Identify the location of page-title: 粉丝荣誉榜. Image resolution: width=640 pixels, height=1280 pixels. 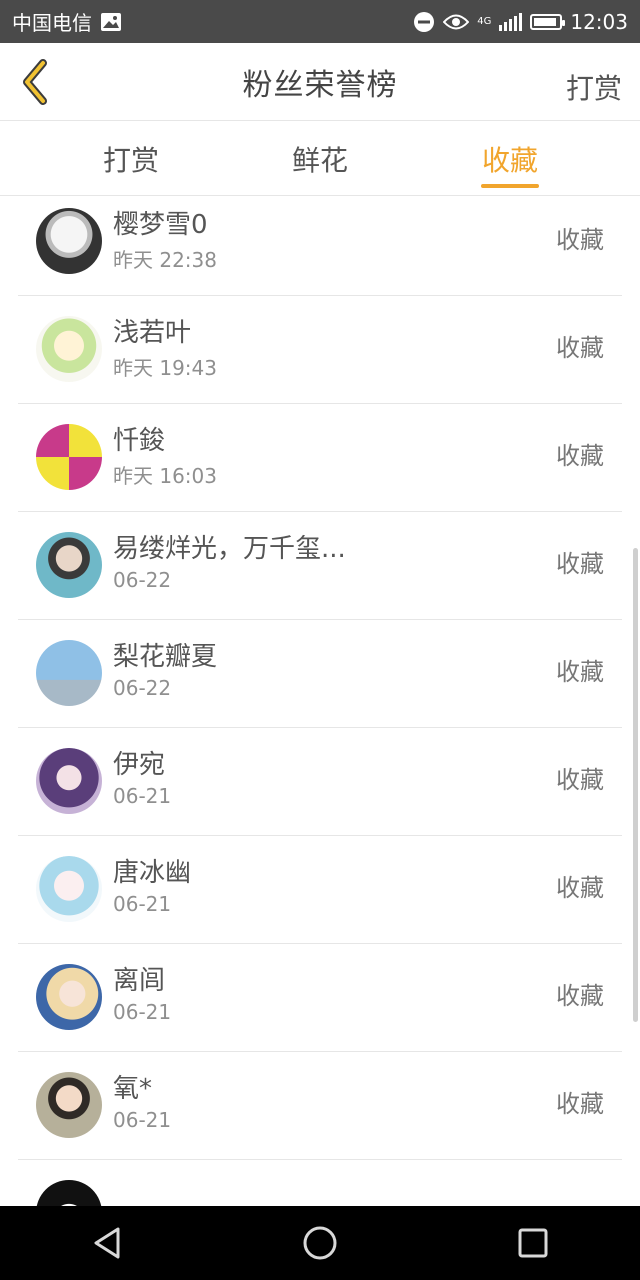
(320, 85).